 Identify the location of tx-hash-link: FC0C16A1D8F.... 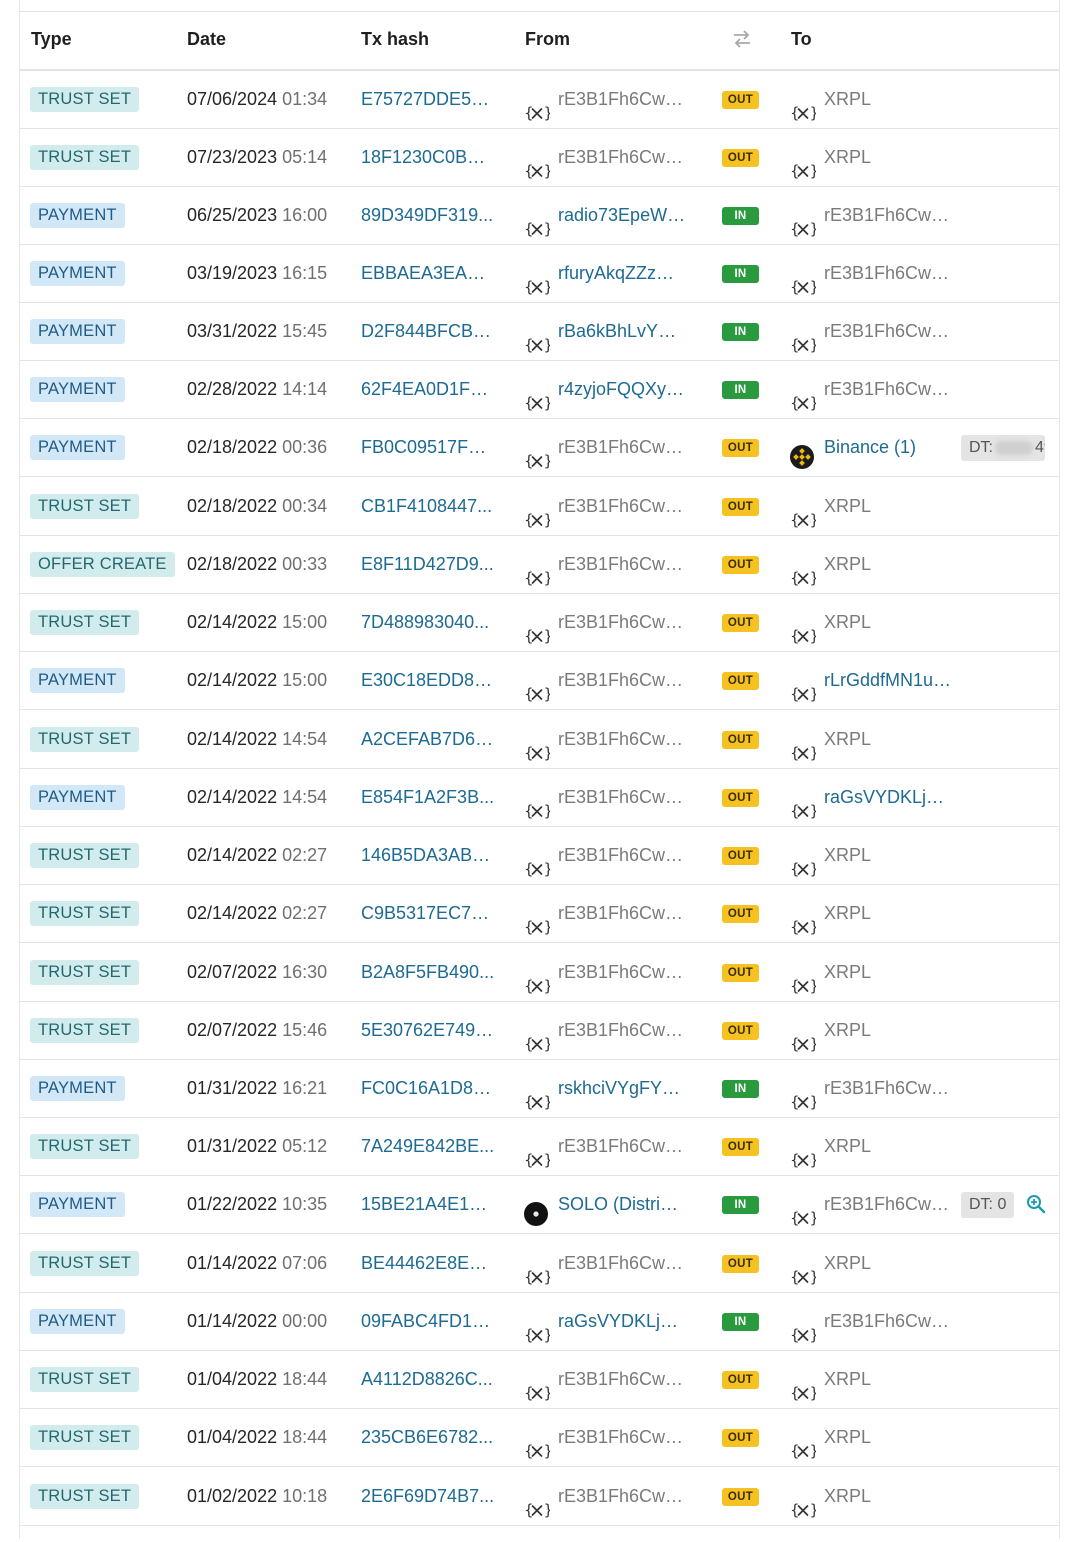
(428, 1088).